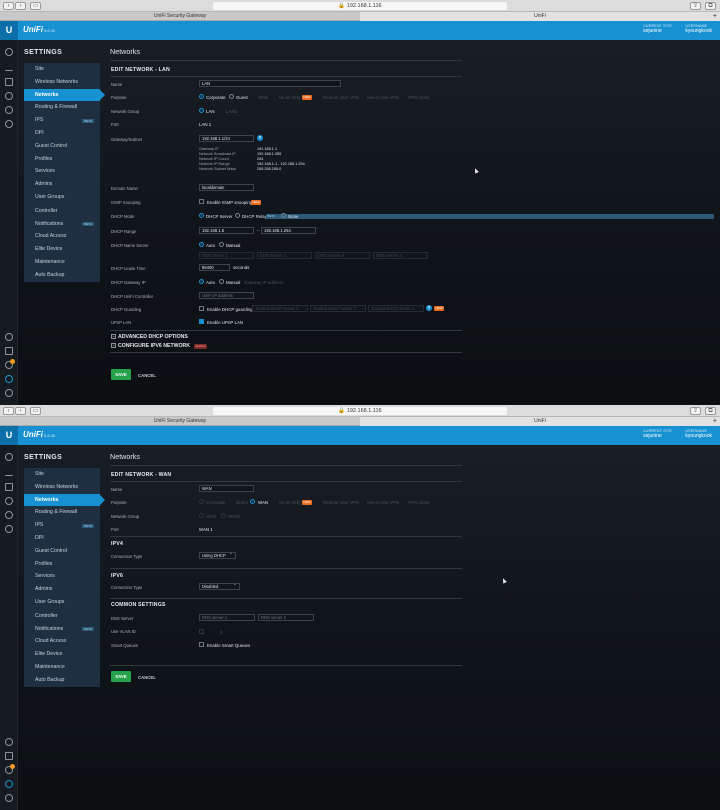  I want to click on sidebar-item-cloud-access: Cloud Access, so click(62, 641).